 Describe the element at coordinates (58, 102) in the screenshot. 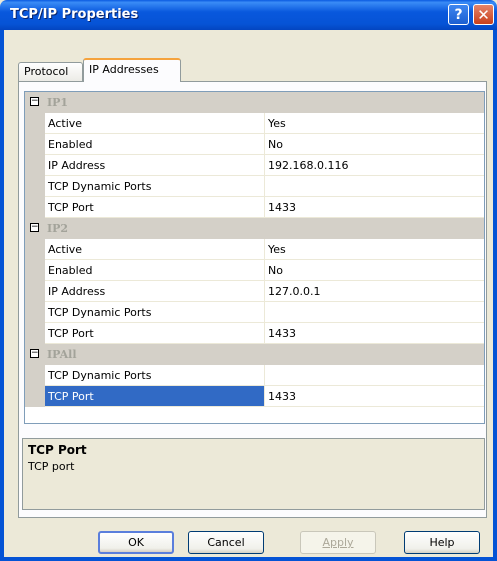

I see `category-label: IP1` at that location.